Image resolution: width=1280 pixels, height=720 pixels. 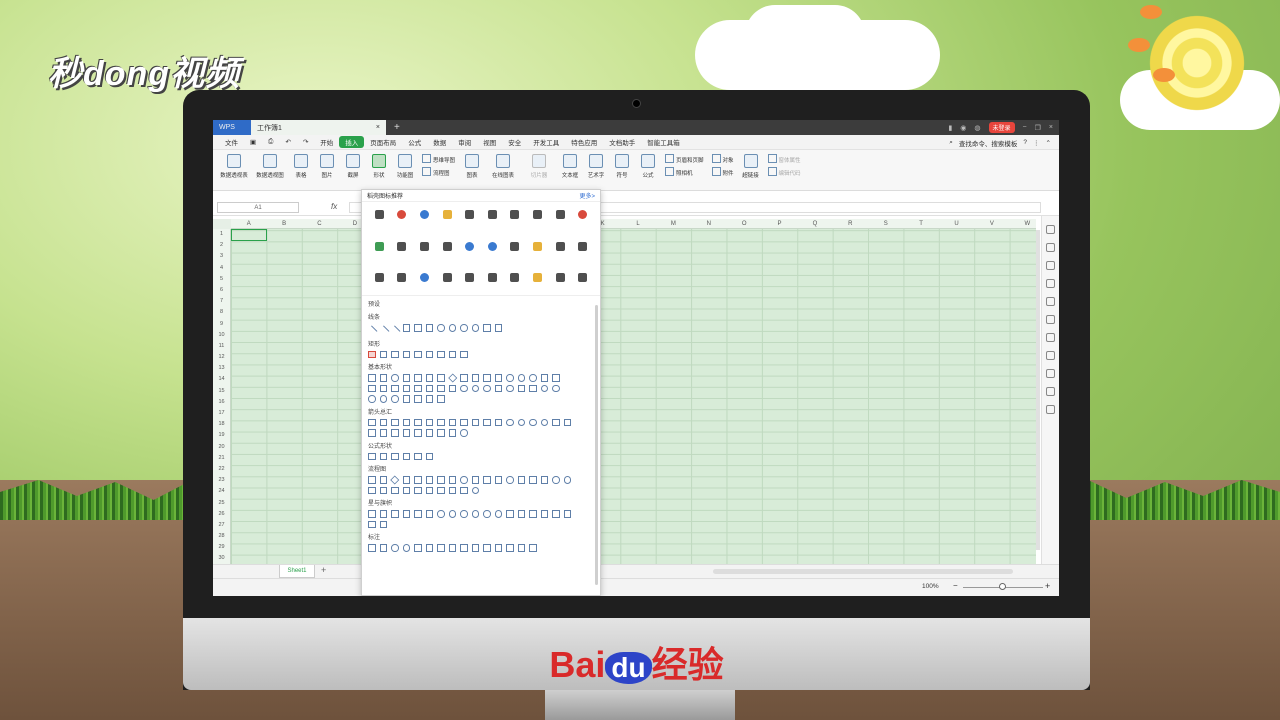 I want to click on row-header: 9, so click(x=221, y=324).